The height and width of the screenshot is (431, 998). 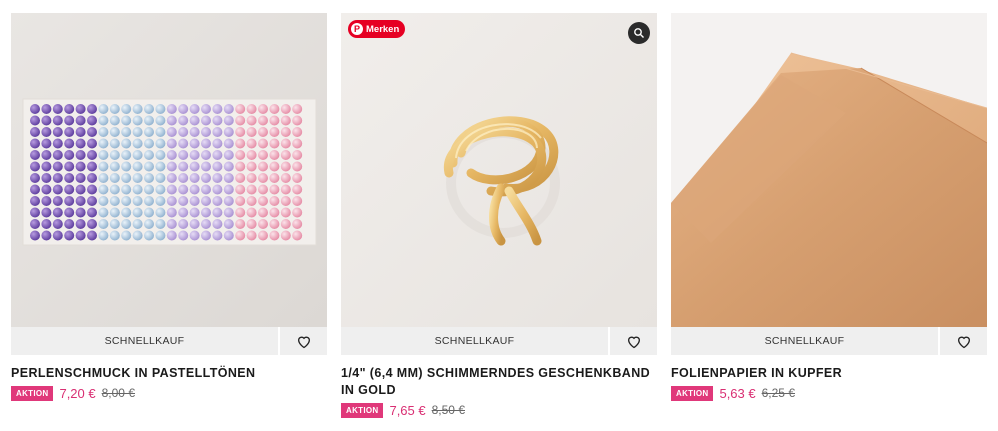 I want to click on sale-price: 7,65 €, so click(x=407, y=410).